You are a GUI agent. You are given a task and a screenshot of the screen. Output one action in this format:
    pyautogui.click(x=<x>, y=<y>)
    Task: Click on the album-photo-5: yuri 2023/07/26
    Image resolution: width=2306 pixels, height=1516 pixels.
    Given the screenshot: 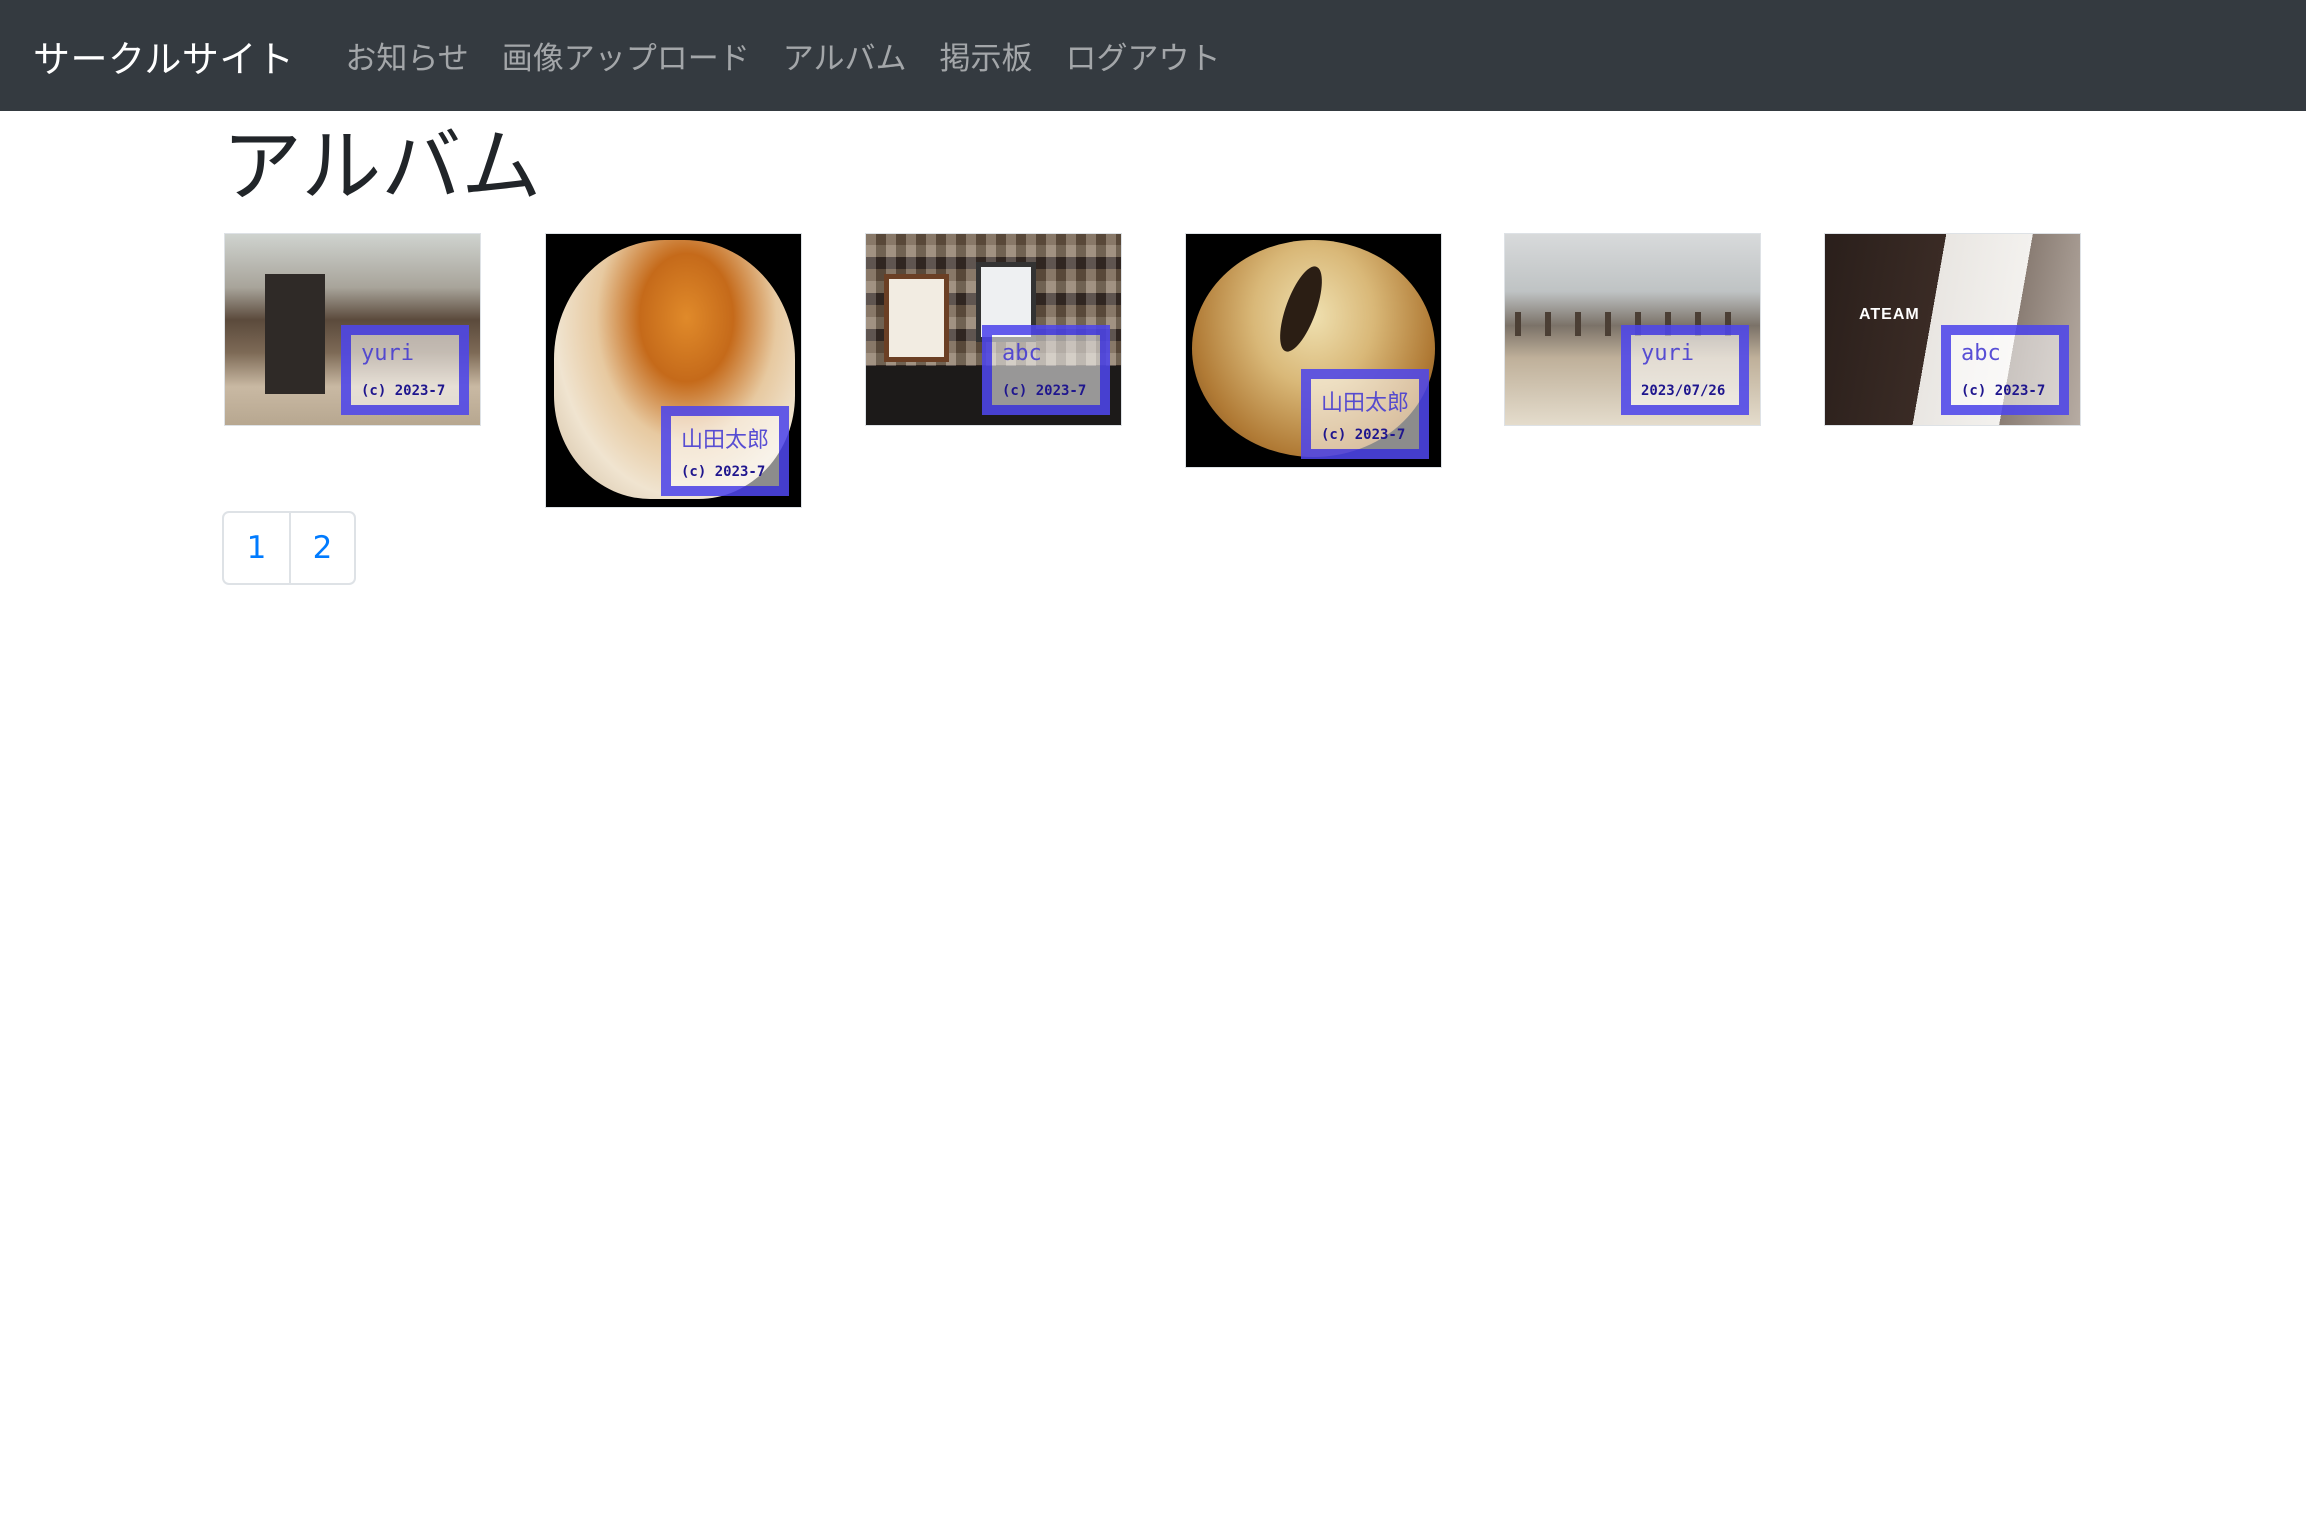 What is the action you would take?
    pyautogui.click(x=1632, y=329)
    